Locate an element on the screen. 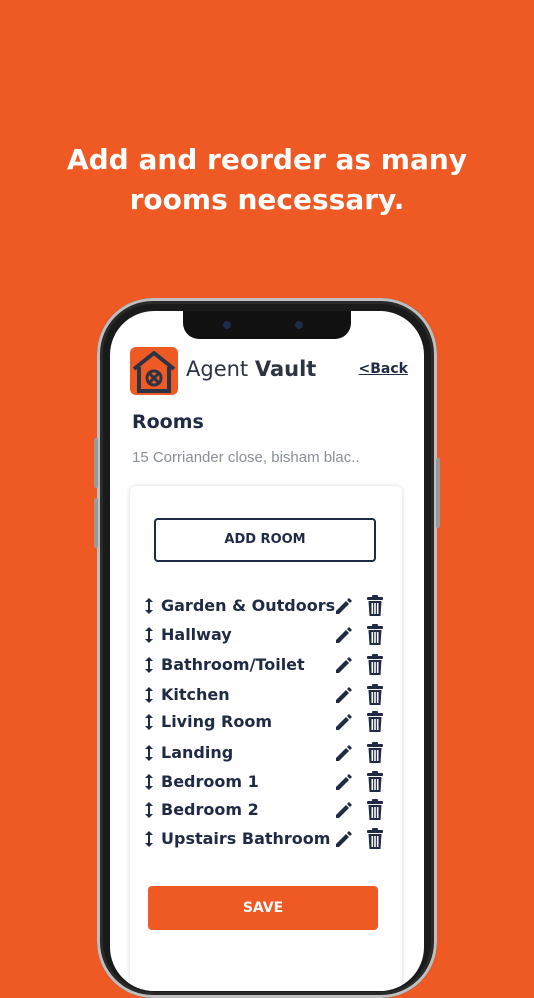 This screenshot has width=534, height=998. room-row: Bedroom 2 is located at coordinates (269, 810).